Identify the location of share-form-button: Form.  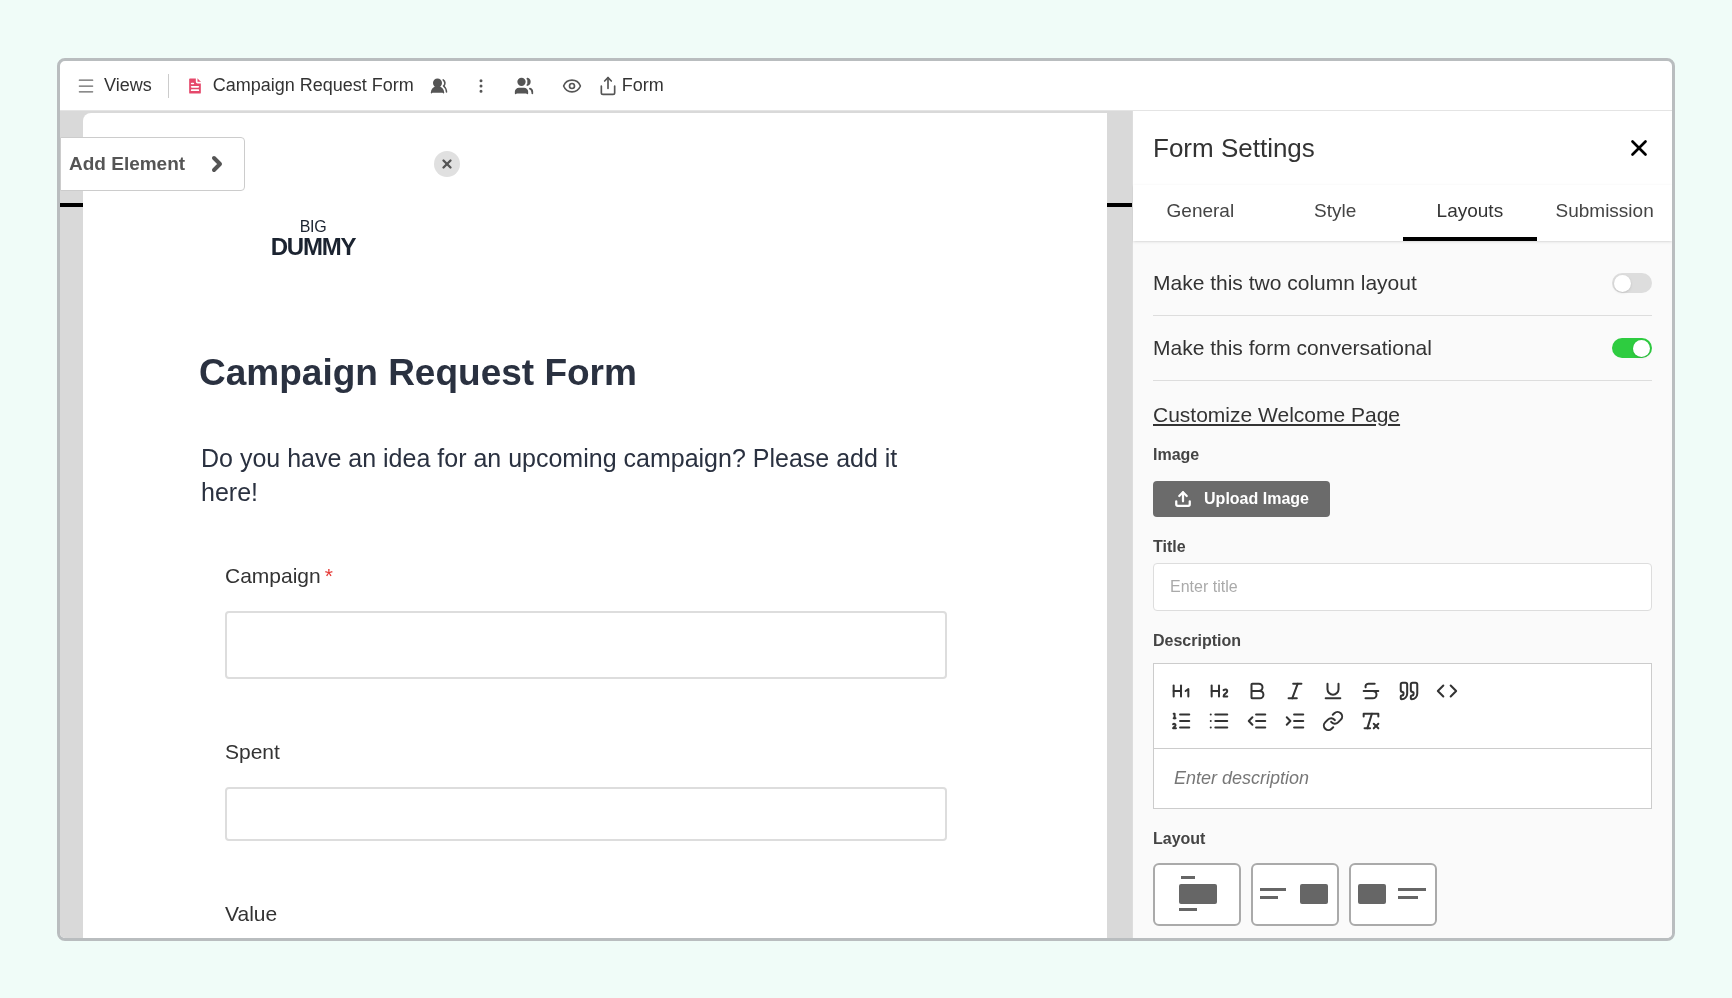
(630, 85).